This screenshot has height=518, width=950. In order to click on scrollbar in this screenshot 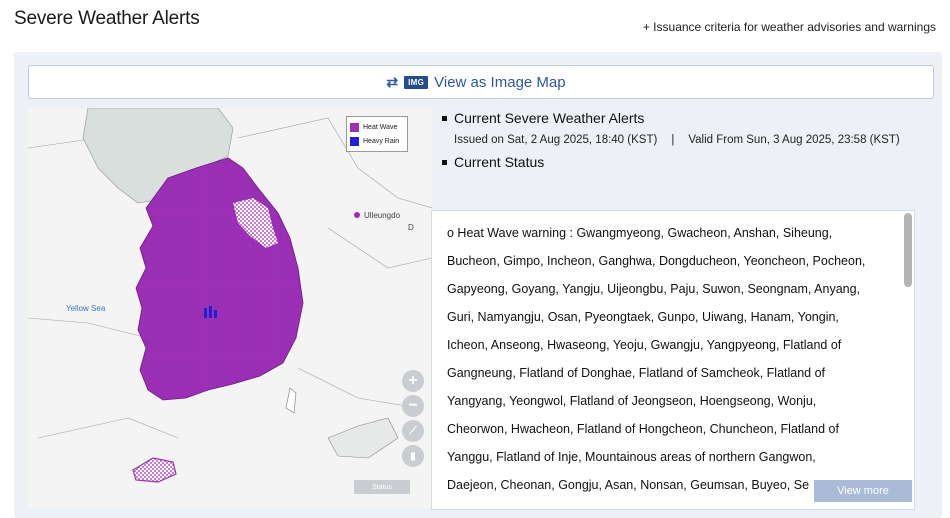, I will do `click(908, 250)`.